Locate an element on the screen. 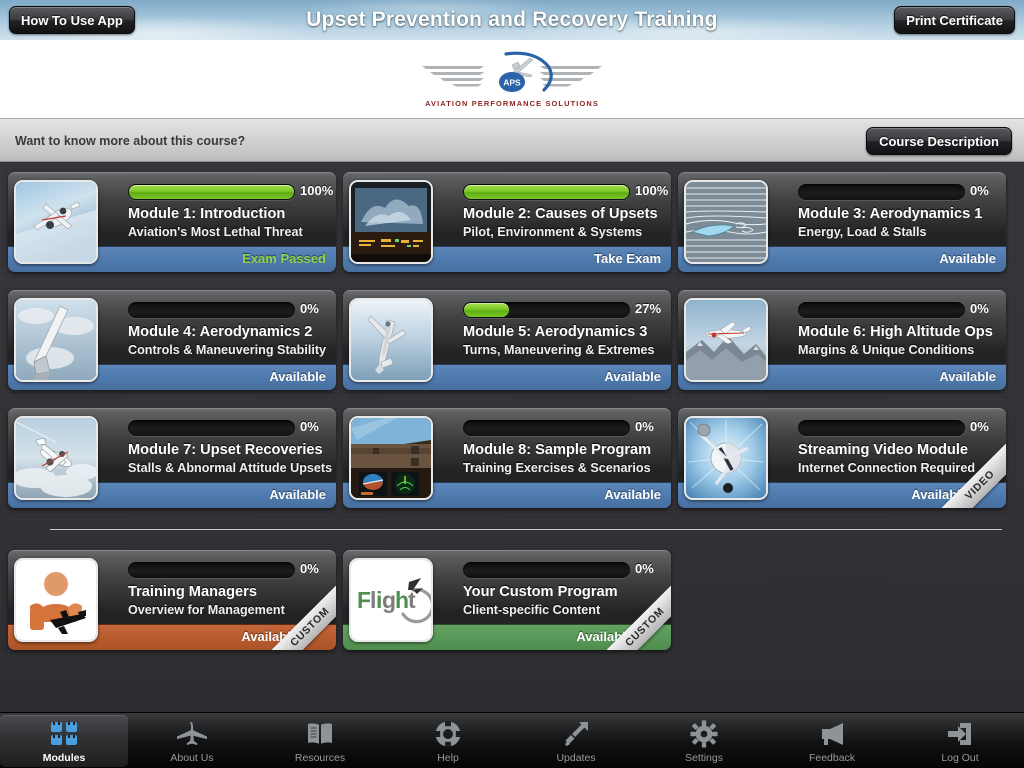  module-title: Module 6: High Altitude Ops is located at coordinates (895, 332).